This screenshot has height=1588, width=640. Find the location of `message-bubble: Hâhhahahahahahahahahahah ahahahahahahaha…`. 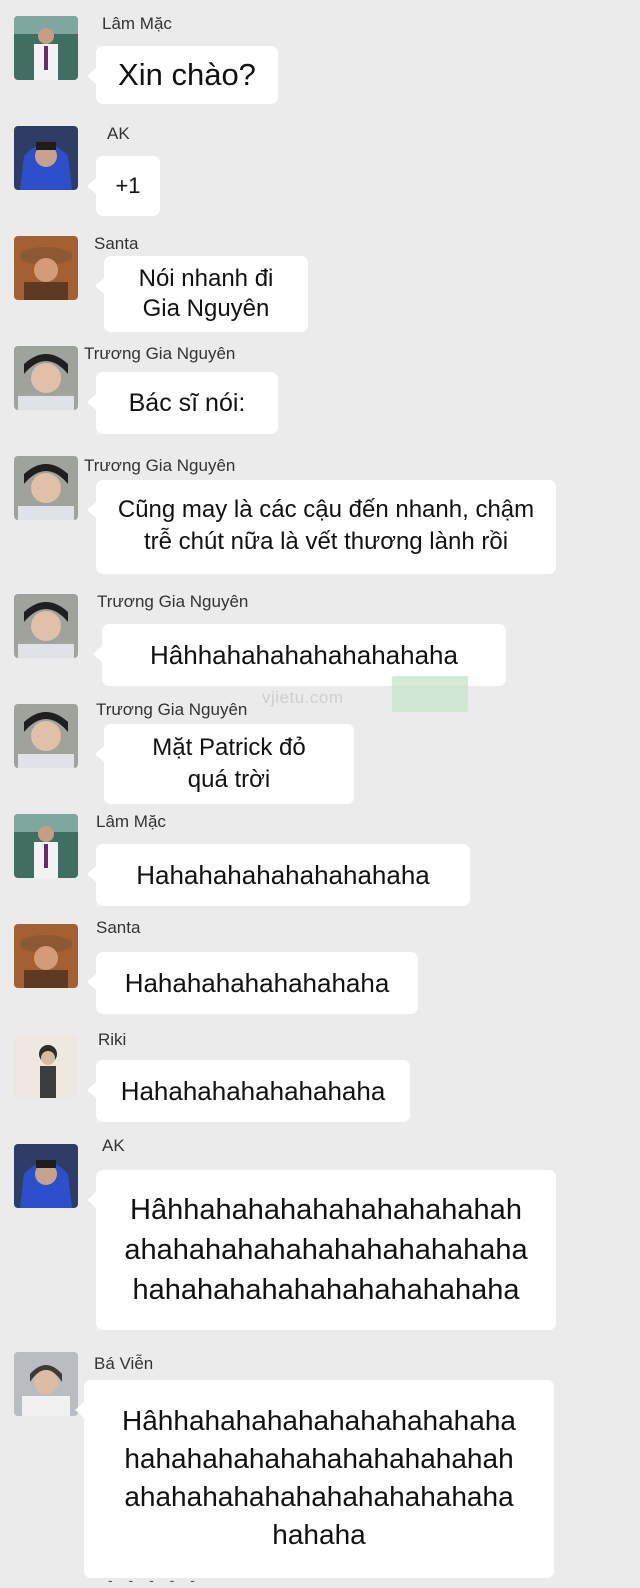

message-bubble: Hâhhahahahahahahahahahah ahahahahahahaha… is located at coordinates (321, 1250).